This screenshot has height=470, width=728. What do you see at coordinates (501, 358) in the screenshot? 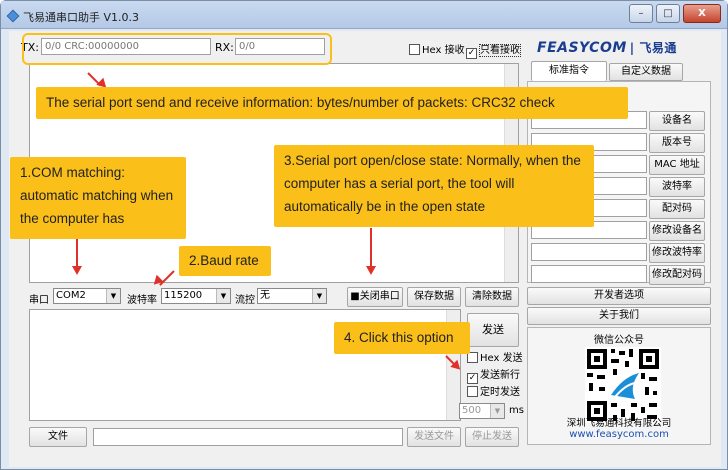
I see `hex-send-label: Hex 发送` at bounding box center [501, 358].